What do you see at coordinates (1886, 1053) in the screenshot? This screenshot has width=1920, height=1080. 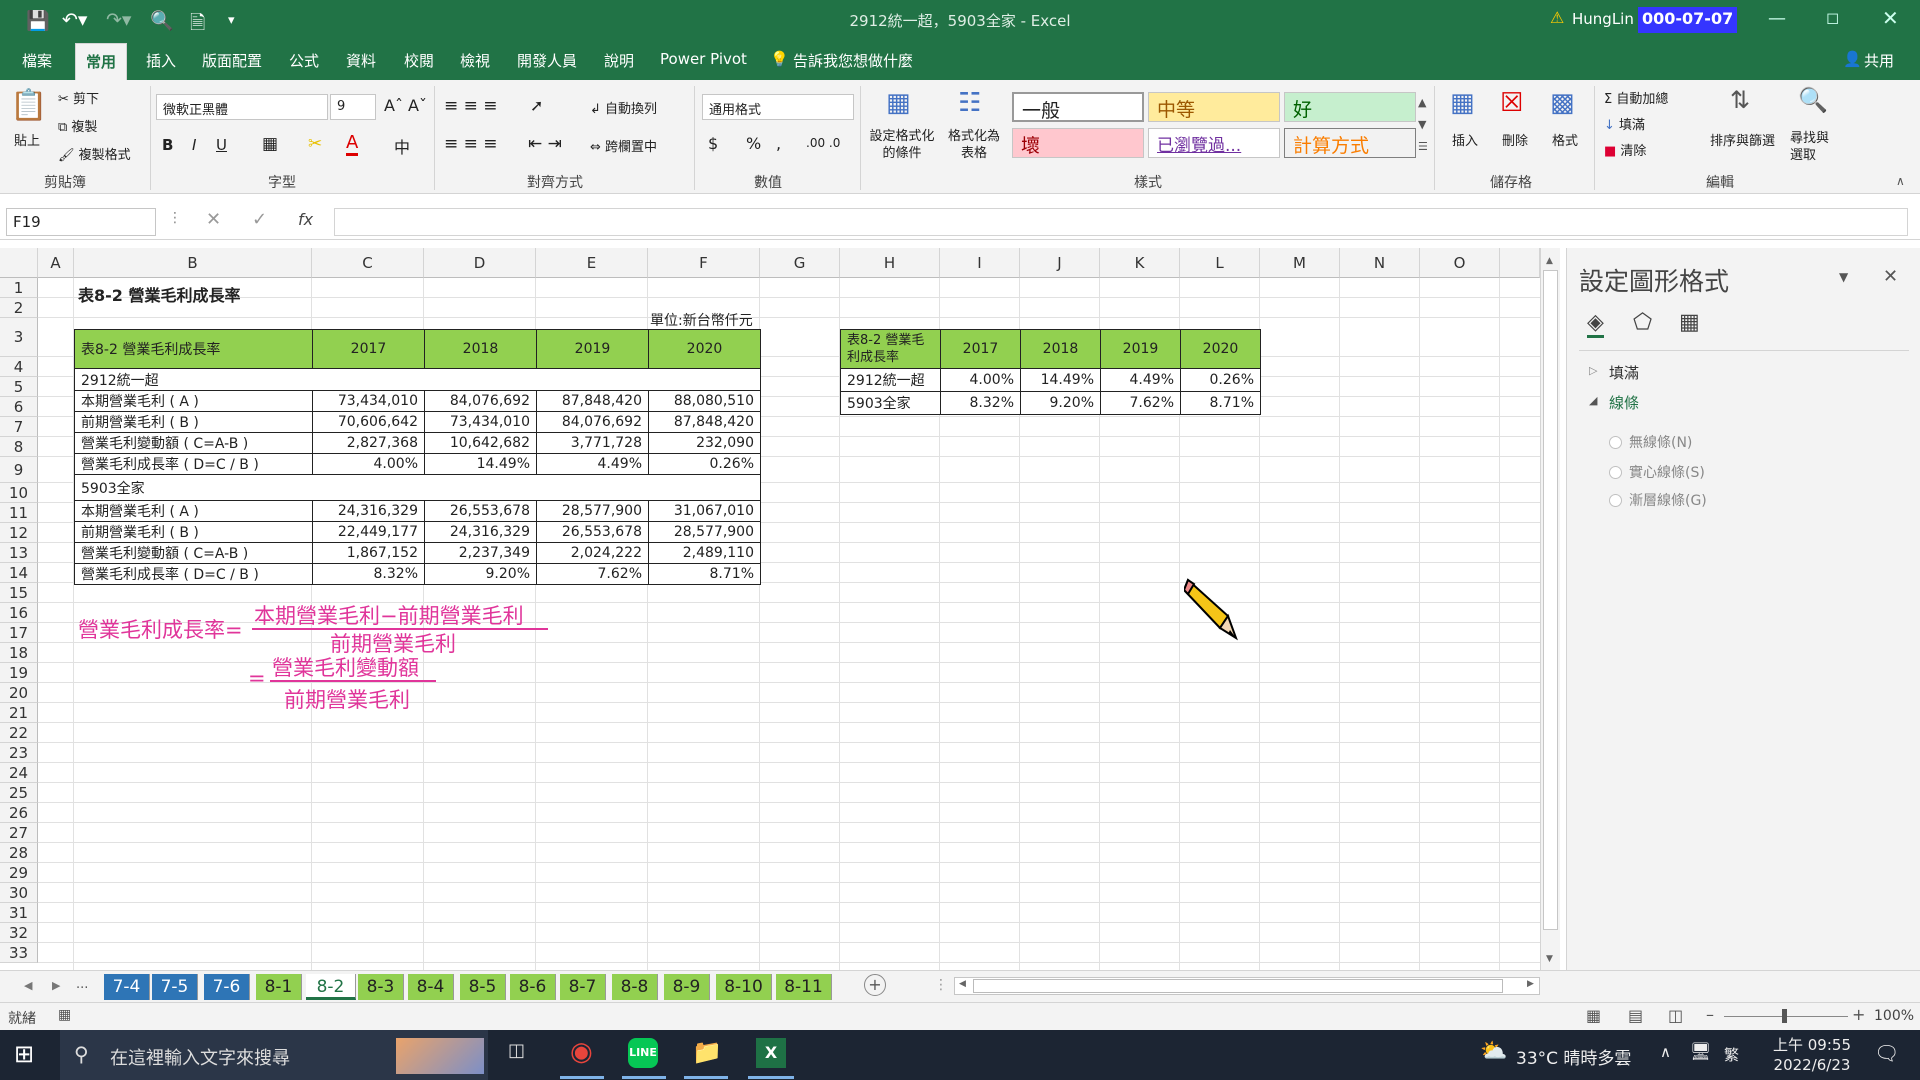 I see `notifications-icon: 🗨` at bounding box center [1886, 1053].